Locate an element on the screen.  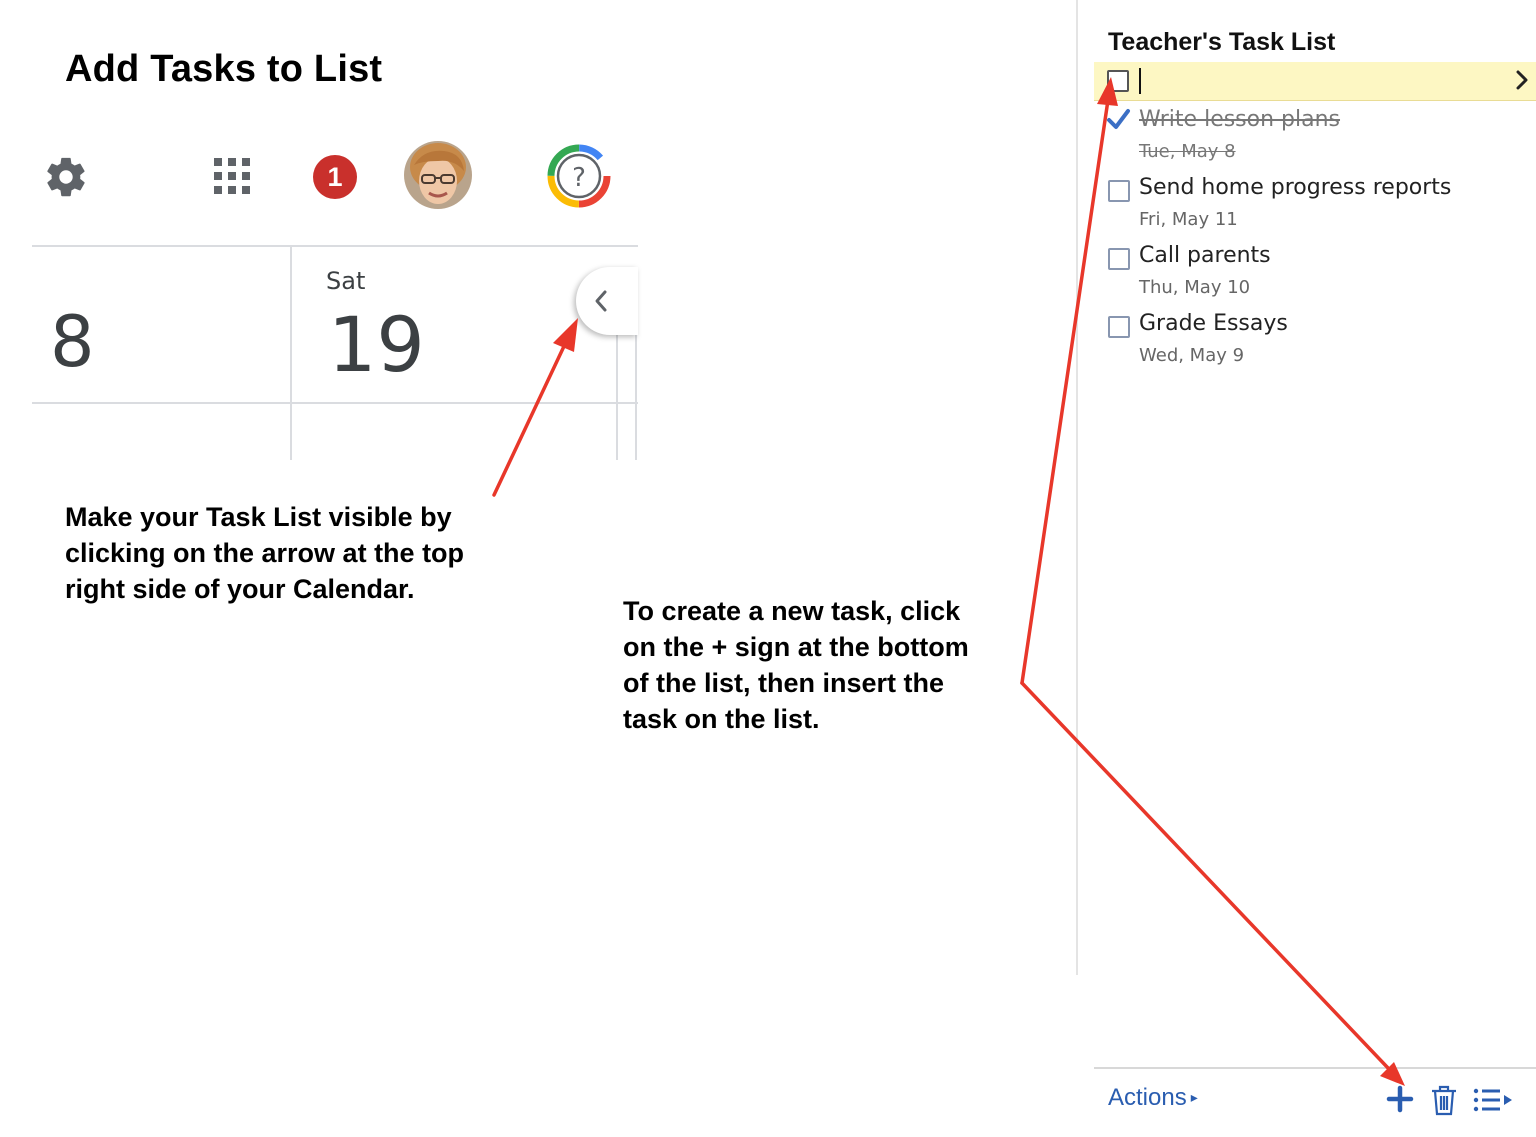
task-label: Grade Essays is located at coordinates (1213, 323).